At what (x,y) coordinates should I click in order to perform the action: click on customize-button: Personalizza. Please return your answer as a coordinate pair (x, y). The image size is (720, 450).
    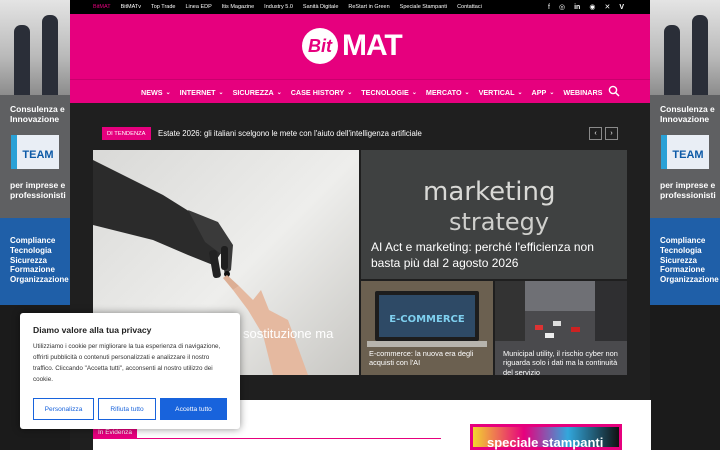
    Looking at the image, I should click on (63, 409).